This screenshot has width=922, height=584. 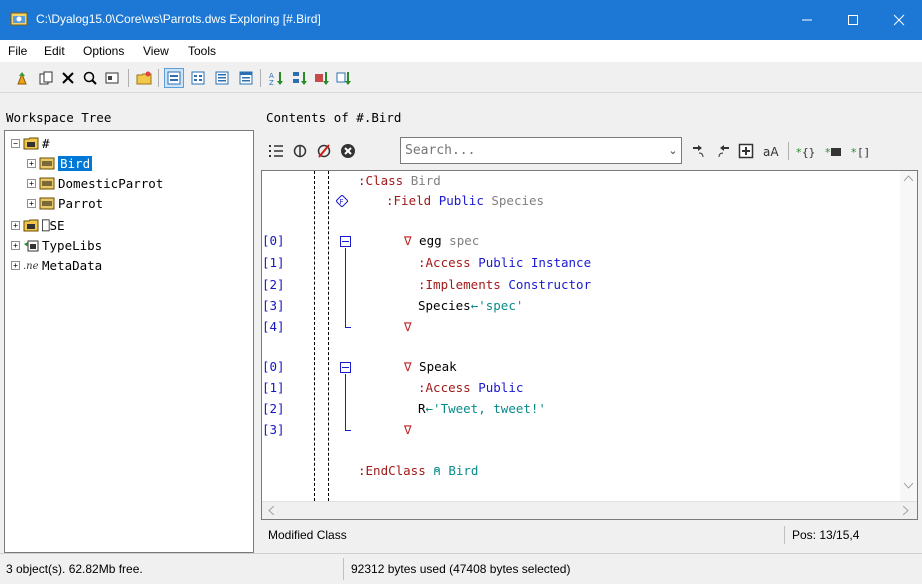 What do you see at coordinates (899, 20) in the screenshot?
I see `close-button` at bounding box center [899, 20].